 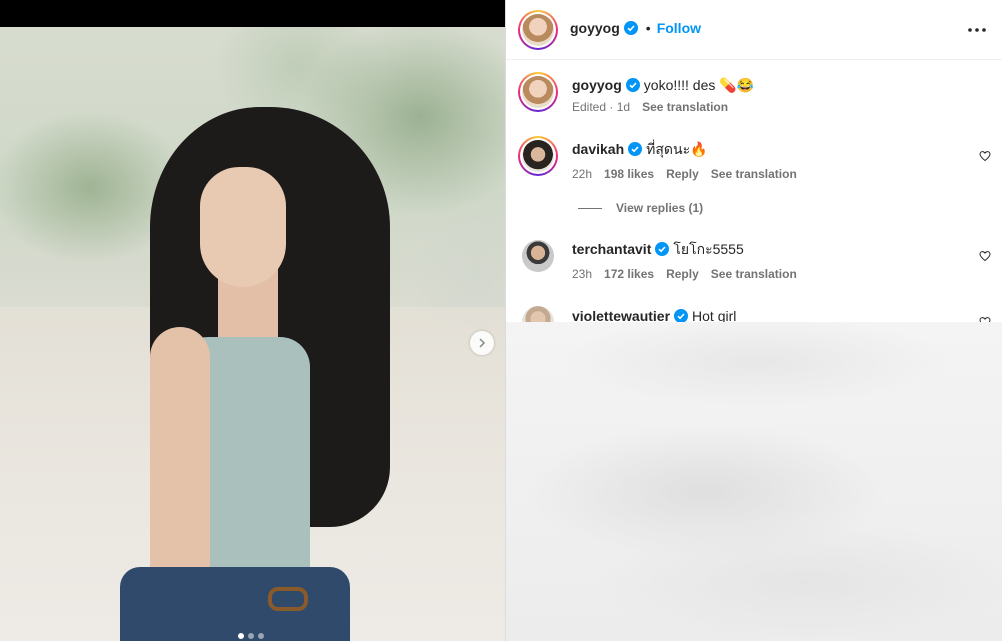 I want to click on caption-age: 1d, so click(x=623, y=107).